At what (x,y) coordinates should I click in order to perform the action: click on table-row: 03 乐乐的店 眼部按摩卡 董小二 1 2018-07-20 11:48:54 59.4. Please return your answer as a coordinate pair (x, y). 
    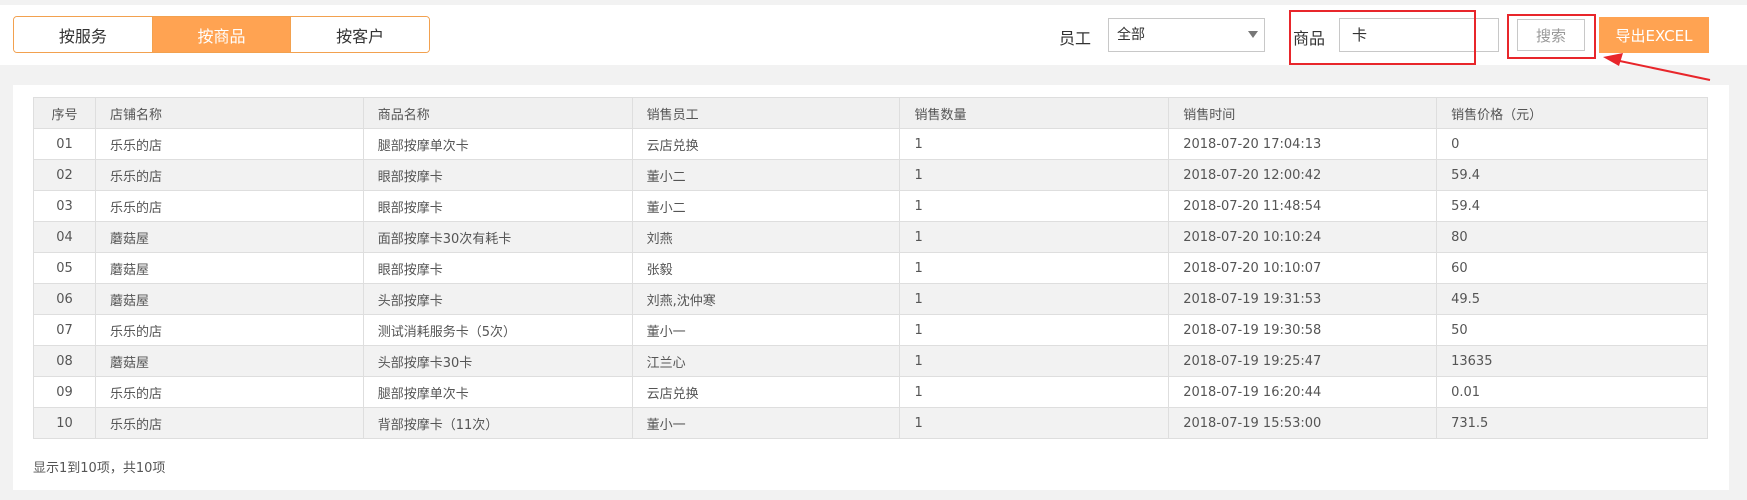
    Looking at the image, I should click on (870, 206).